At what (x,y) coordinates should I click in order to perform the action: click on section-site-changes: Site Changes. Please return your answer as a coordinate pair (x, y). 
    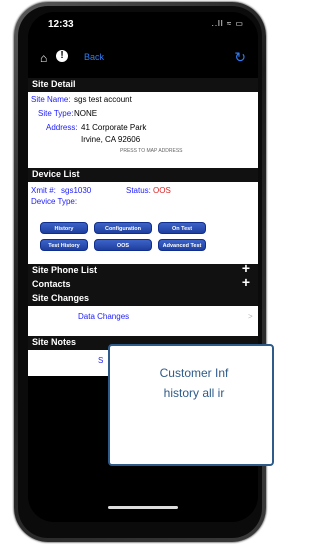
    Looking at the image, I should click on (143, 299).